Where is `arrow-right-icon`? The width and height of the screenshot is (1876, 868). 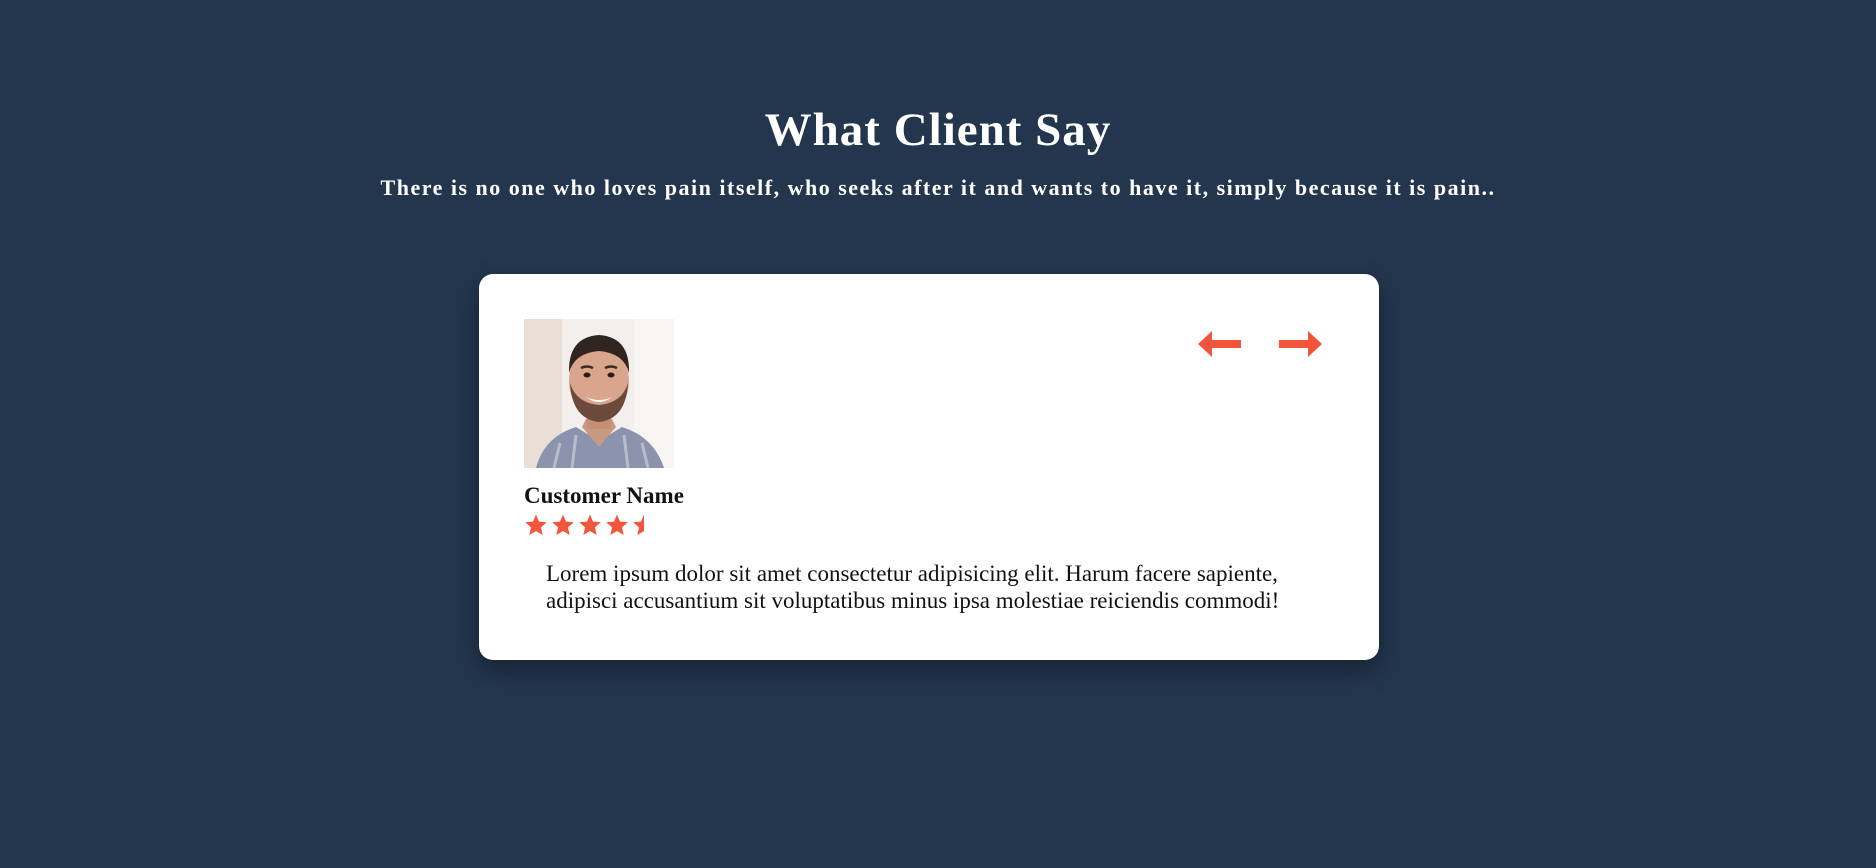 arrow-right-icon is located at coordinates (1300, 344).